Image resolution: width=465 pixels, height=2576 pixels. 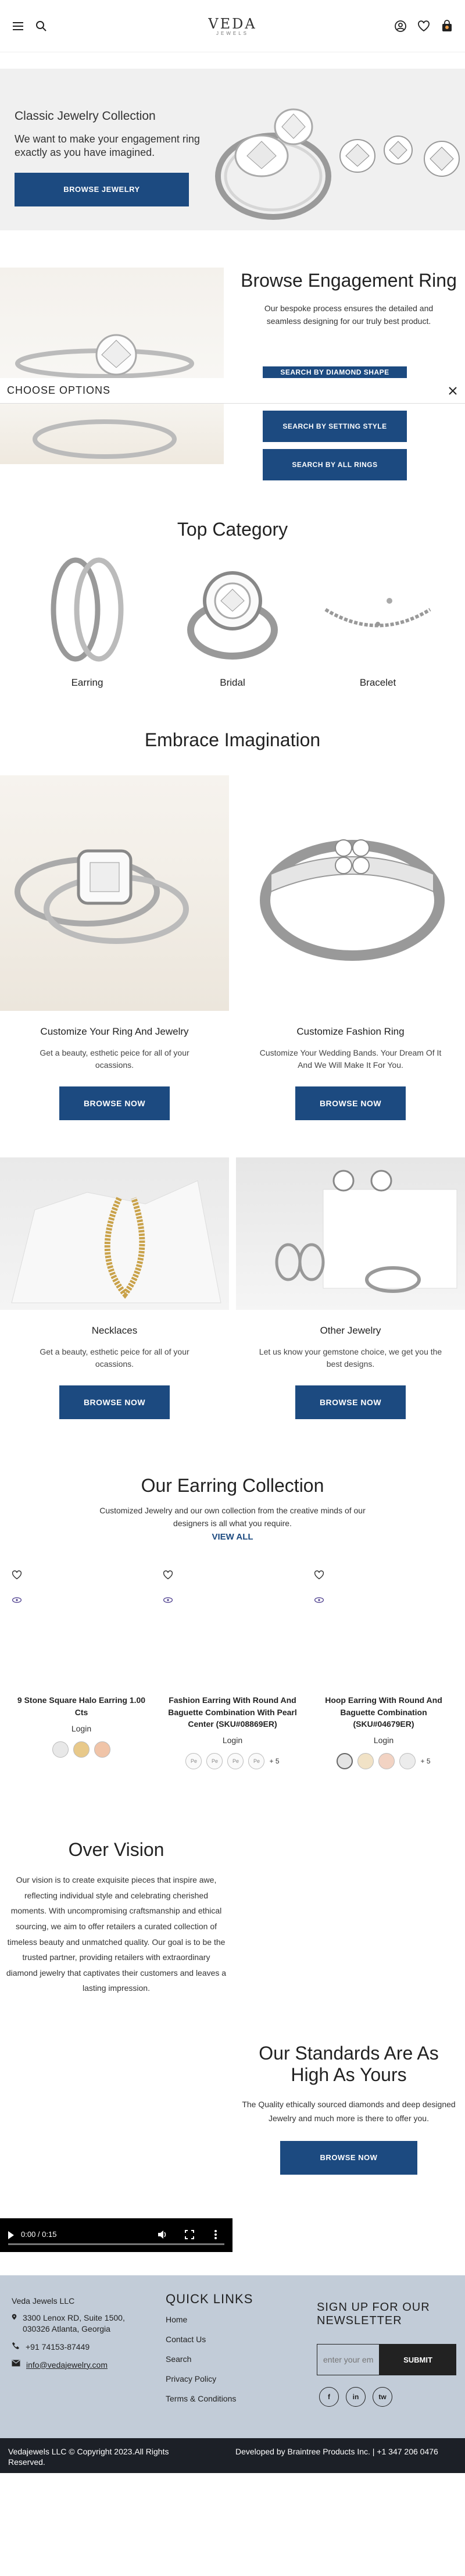 What do you see at coordinates (11, 2235) in the screenshot?
I see `play-icon` at bounding box center [11, 2235].